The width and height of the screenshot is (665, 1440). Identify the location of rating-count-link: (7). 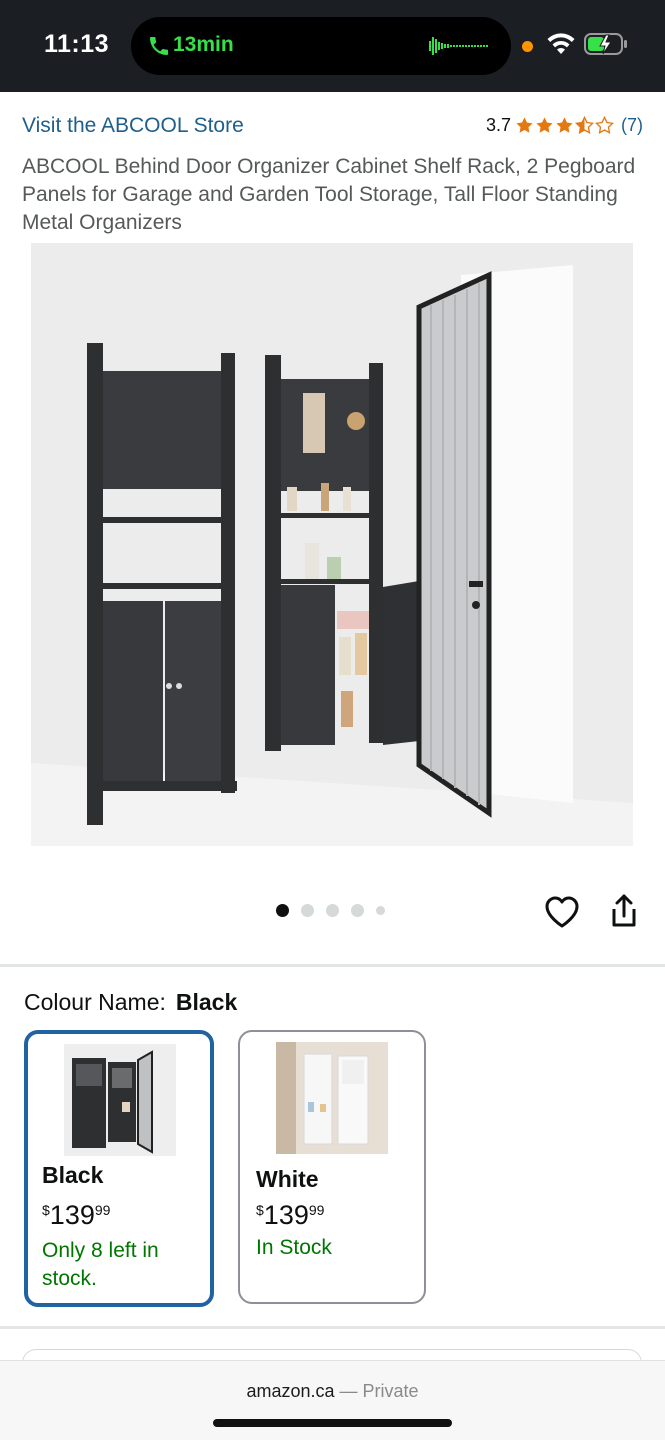
(632, 125).